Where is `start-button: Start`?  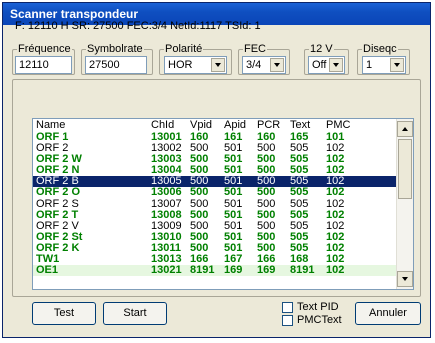 start-button: Start is located at coordinates (135, 313).